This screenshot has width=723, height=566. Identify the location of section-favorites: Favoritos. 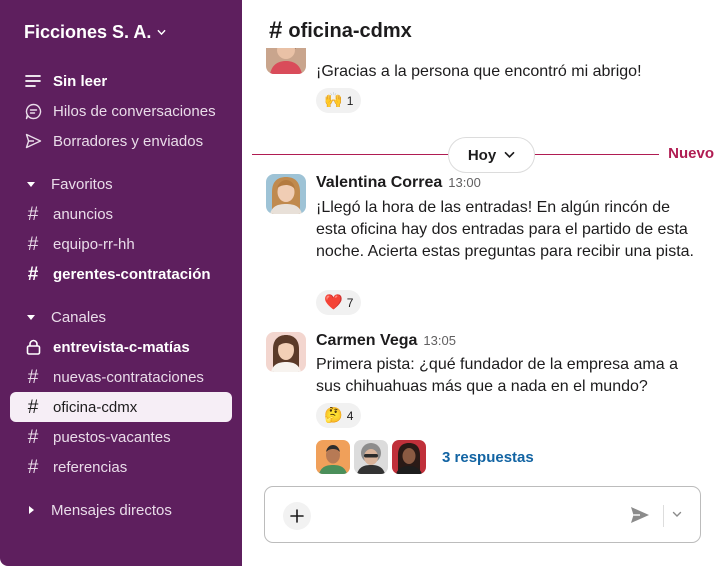
(121, 184).